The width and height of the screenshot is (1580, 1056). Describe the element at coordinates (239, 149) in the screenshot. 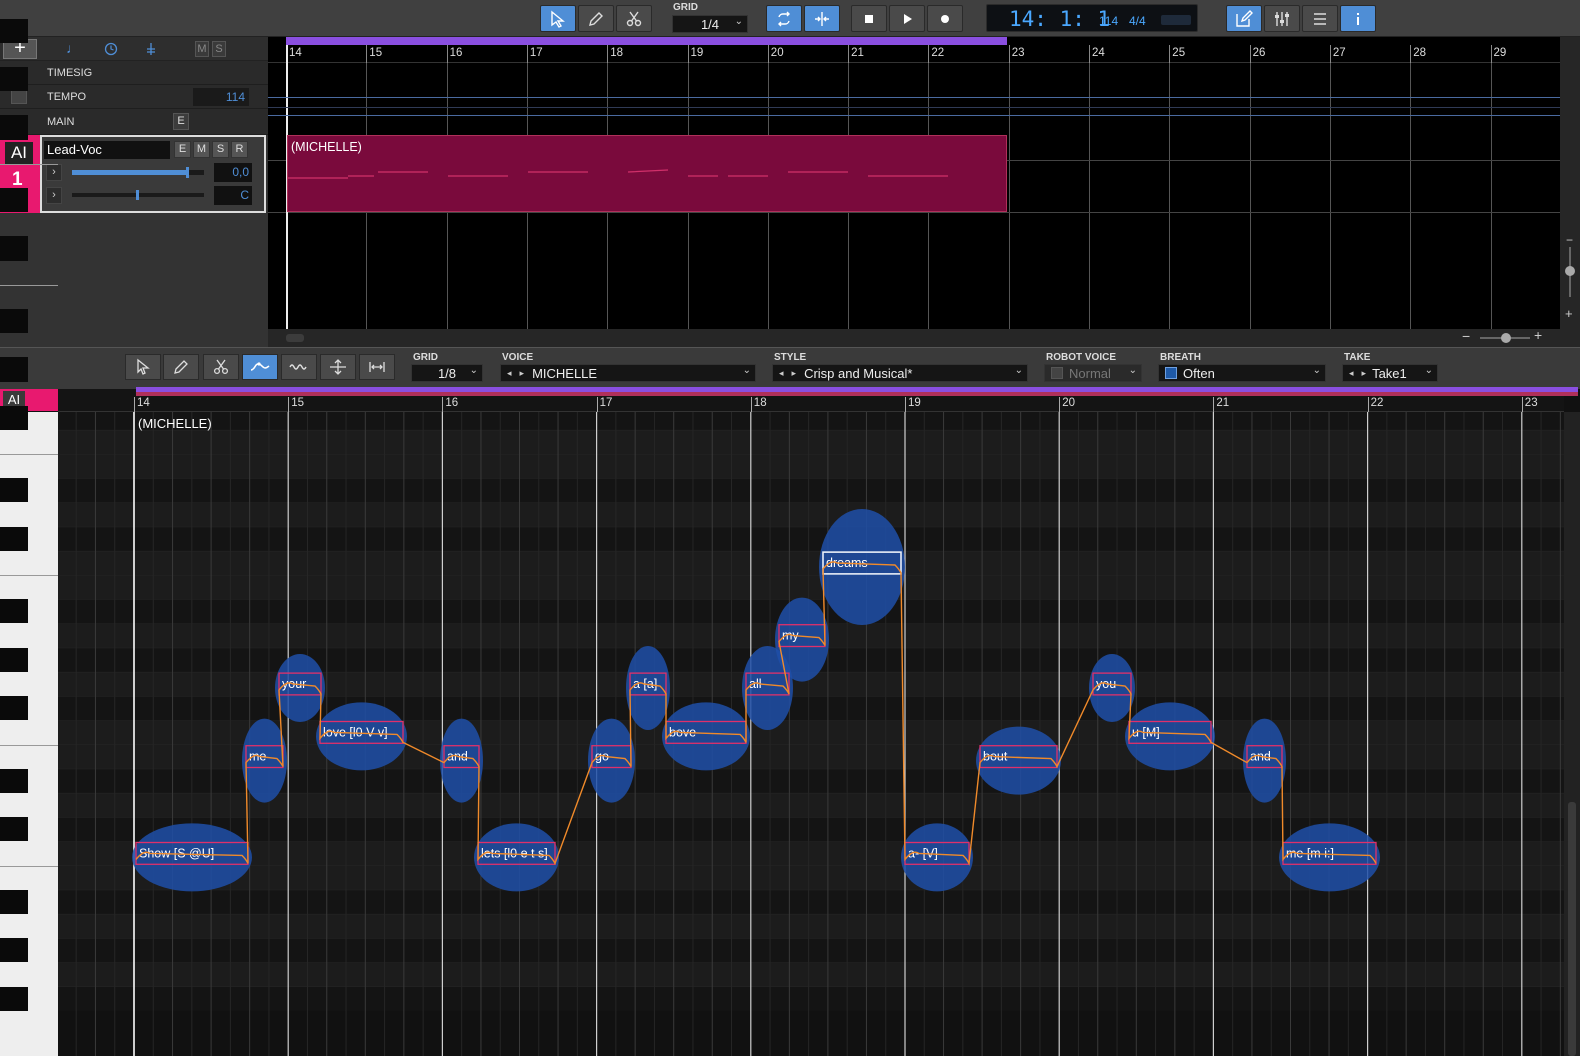

I see `track-record-button: R` at that location.